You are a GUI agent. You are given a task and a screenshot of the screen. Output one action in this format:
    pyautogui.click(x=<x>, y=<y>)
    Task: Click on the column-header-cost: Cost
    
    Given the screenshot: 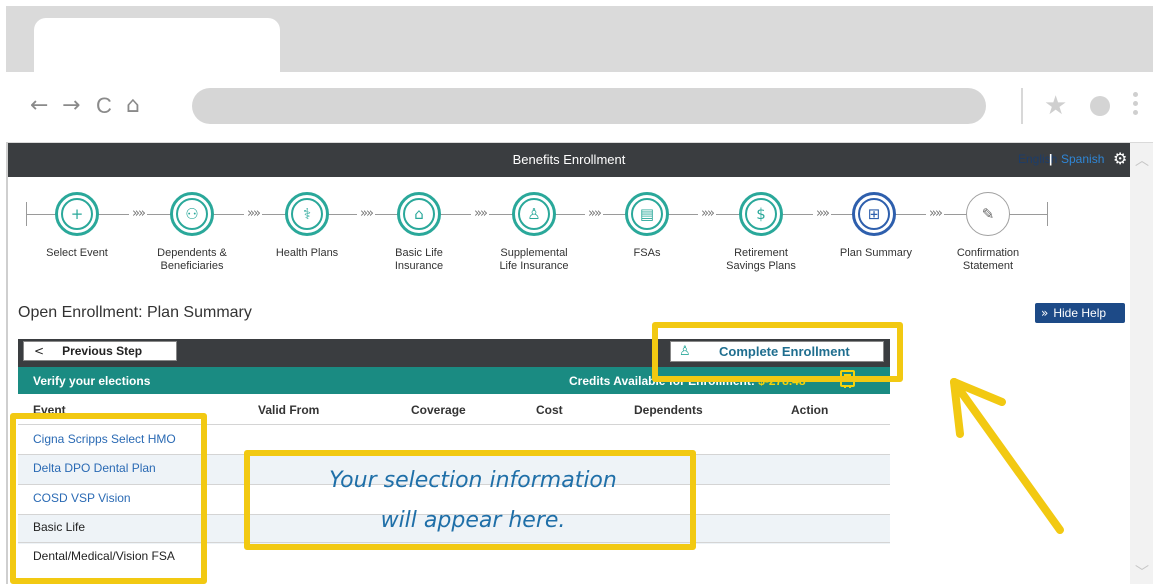 What is the action you would take?
    pyautogui.click(x=549, y=410)
    